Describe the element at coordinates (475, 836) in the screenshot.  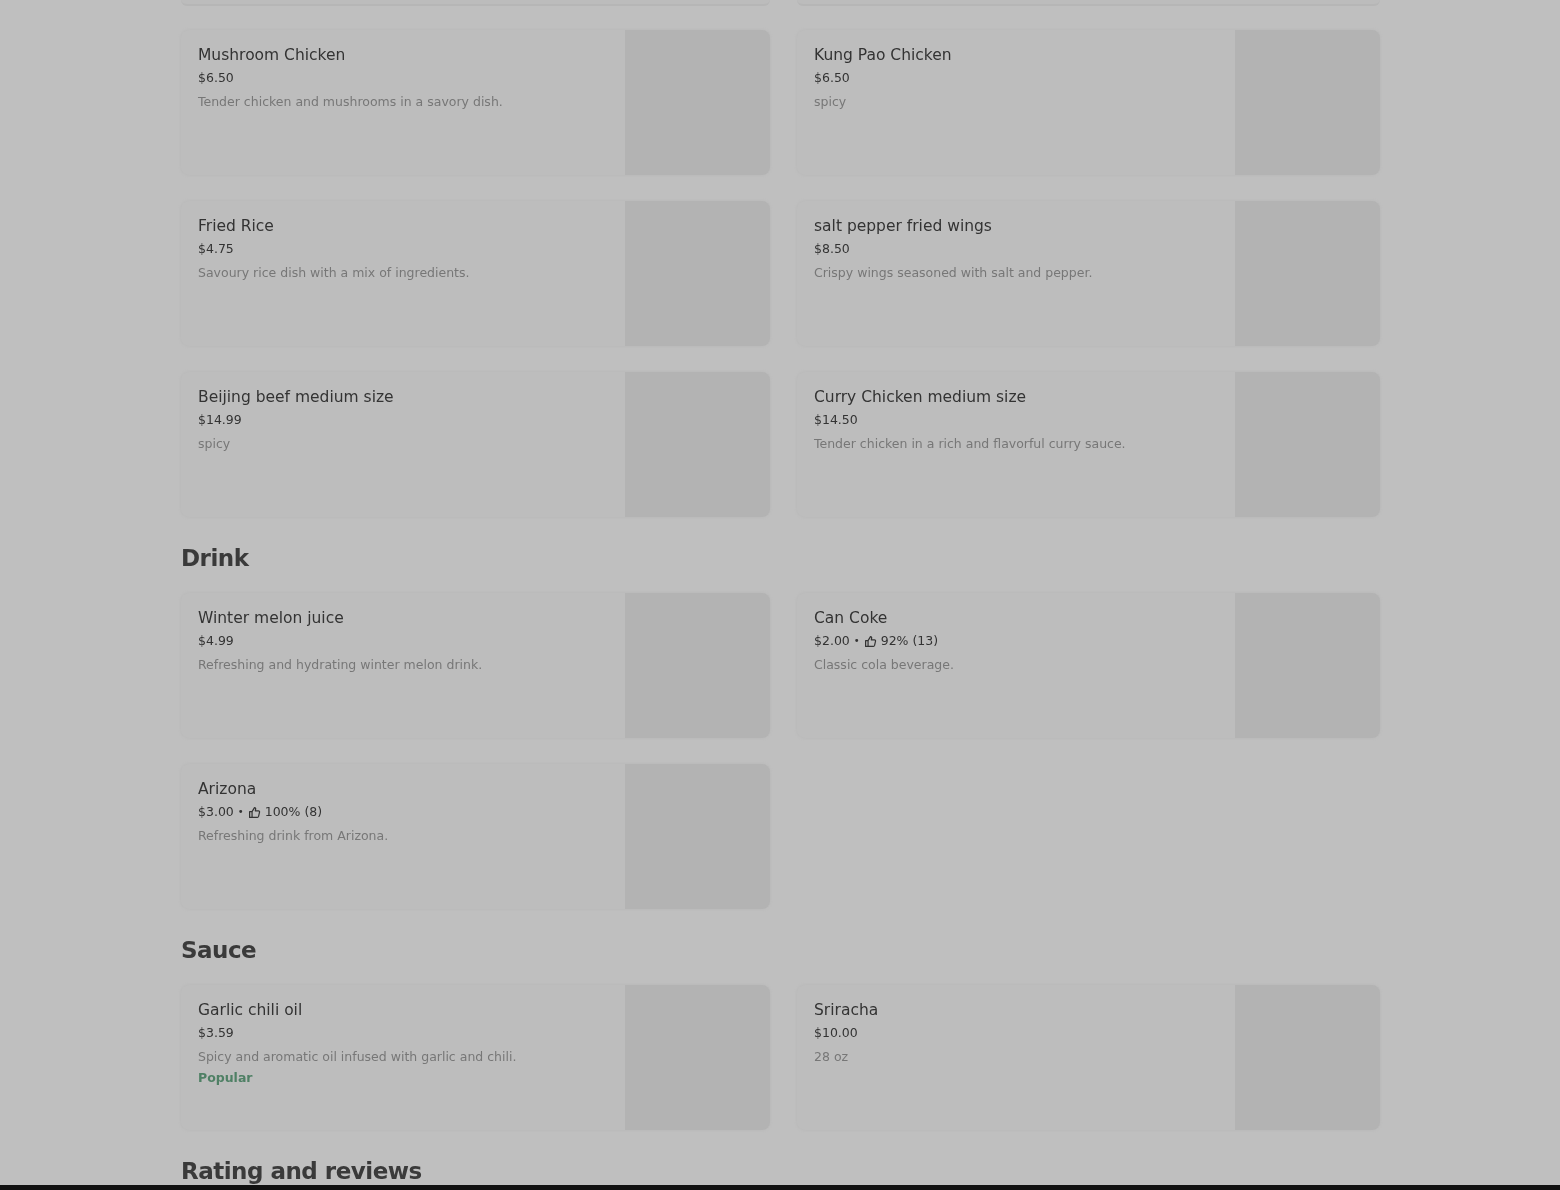
I see `menu-item-card: Arizona $3.00 • 100% (8) Refreshing drink from Arizona.` at that location.